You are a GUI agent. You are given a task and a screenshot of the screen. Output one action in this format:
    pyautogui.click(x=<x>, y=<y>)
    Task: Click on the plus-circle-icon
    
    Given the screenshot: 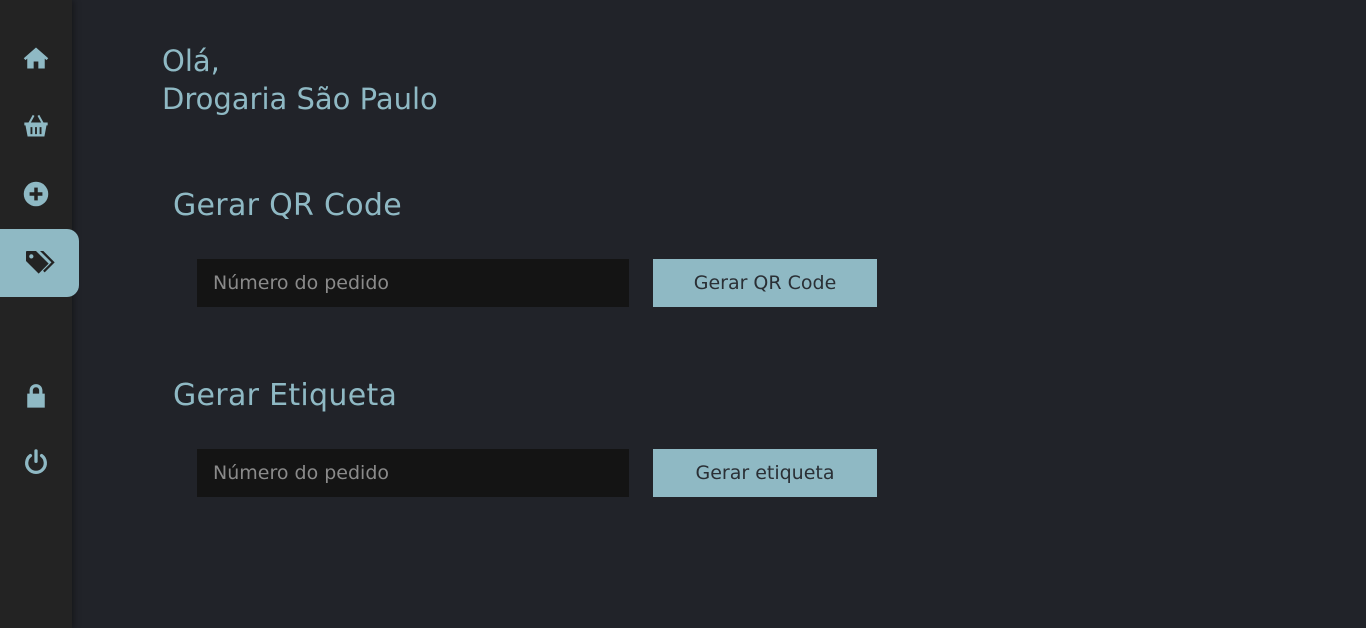 What is the action you would take?
    pyautogui.click(x=36, y=194)
    